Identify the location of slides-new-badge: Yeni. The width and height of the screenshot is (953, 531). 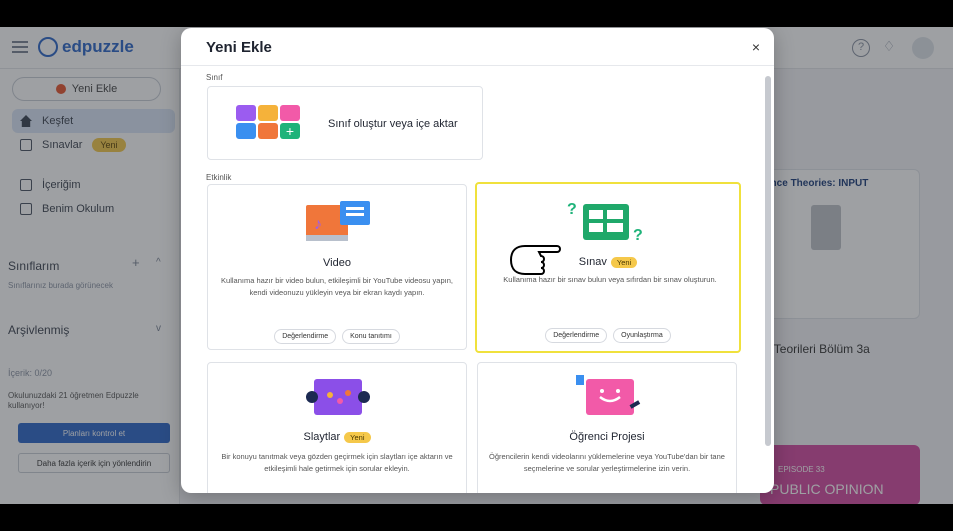
(357, 437).